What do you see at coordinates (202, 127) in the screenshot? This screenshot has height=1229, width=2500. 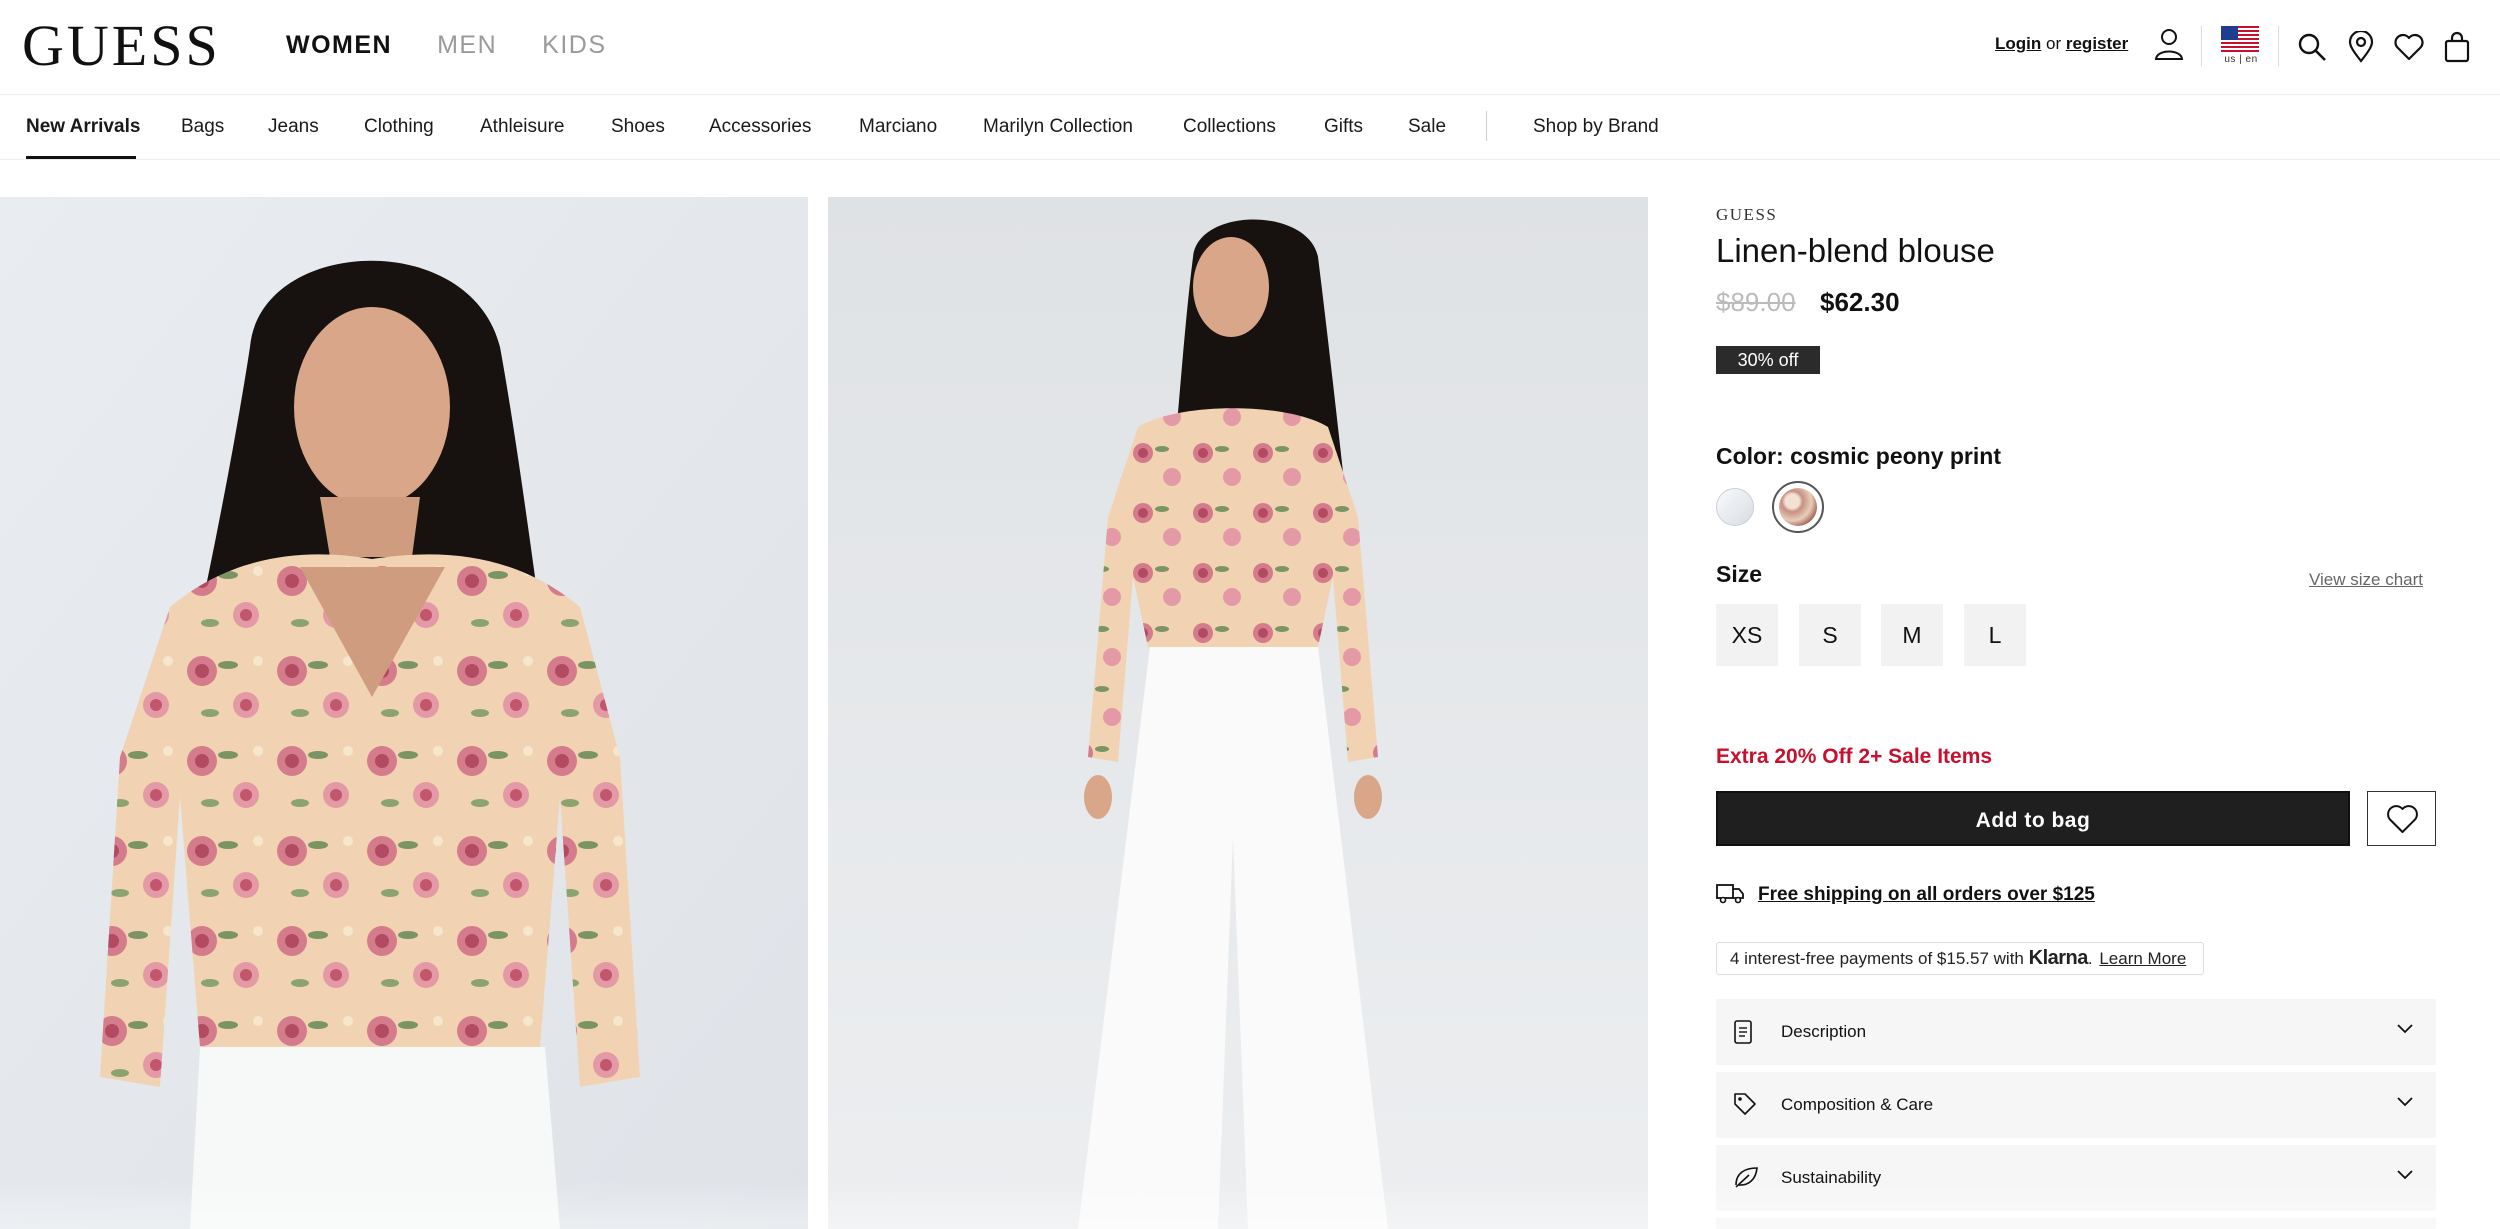 I see `nav-bags: Bags` at bounding box center [202, 127].